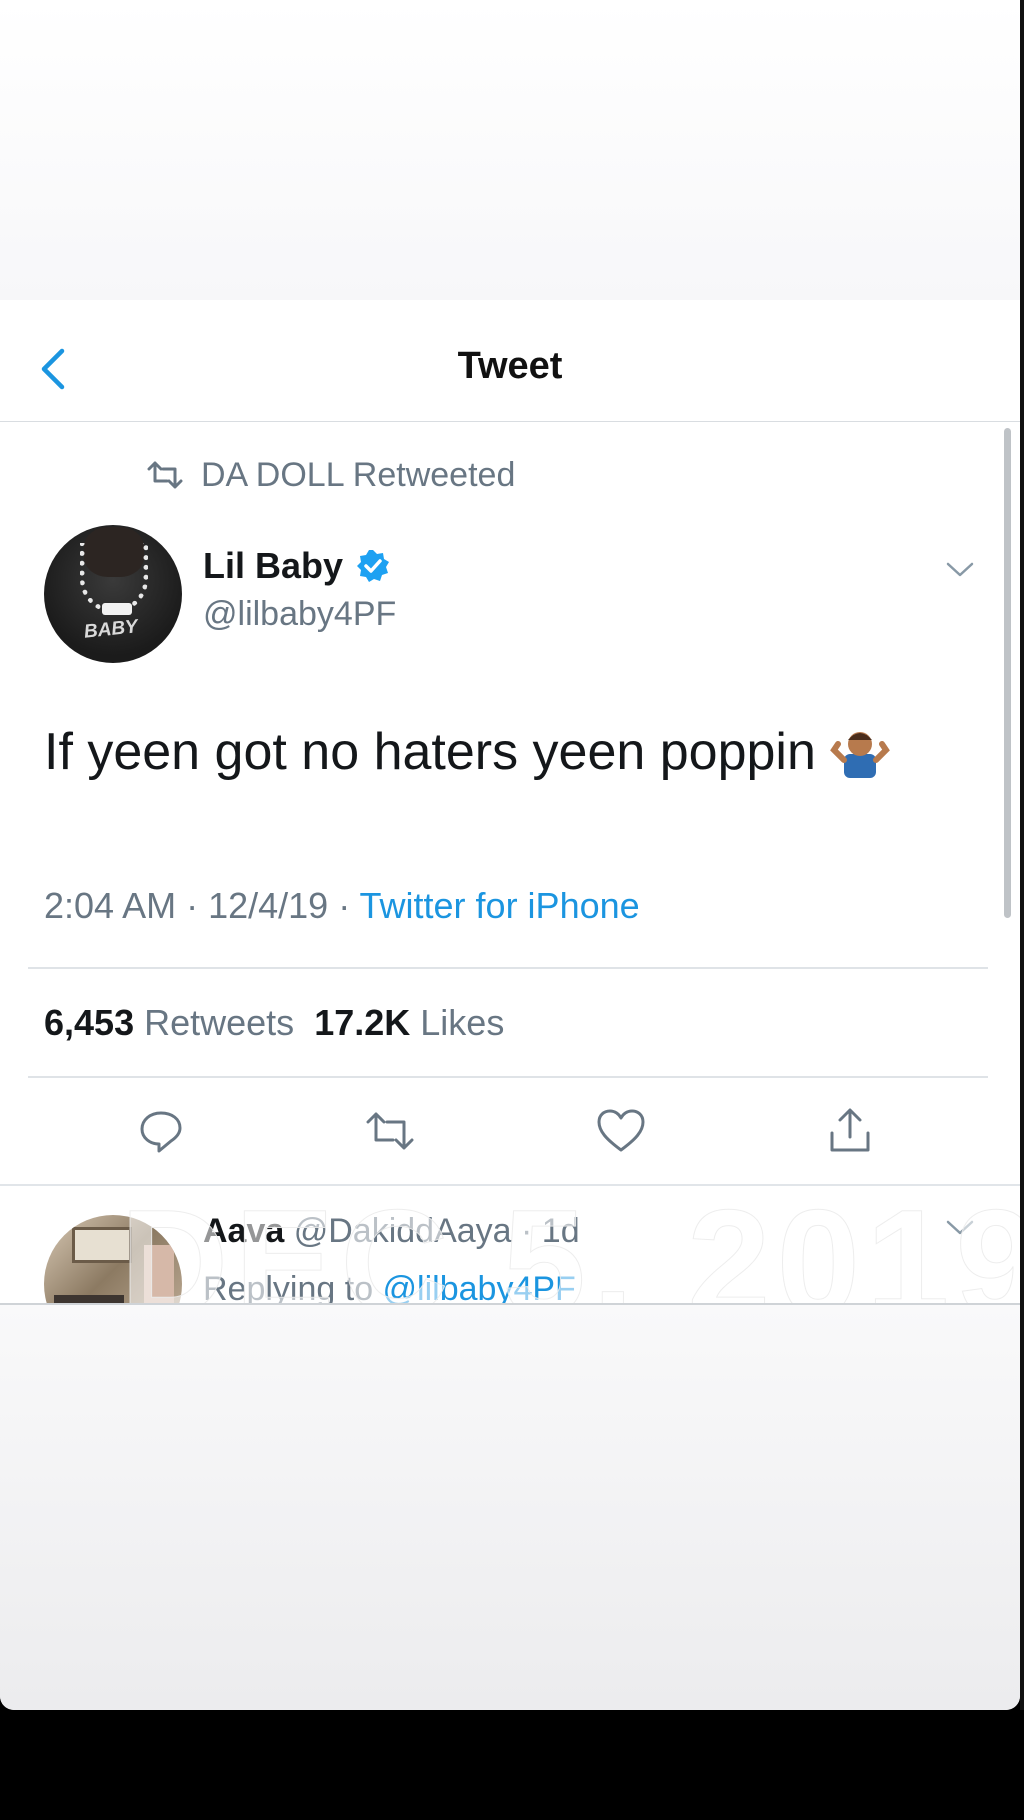  What do you see at coordinates (362, 1022) in the screenshot?
I see `like-count: 17.2K` at bounding box center [362, 1022].